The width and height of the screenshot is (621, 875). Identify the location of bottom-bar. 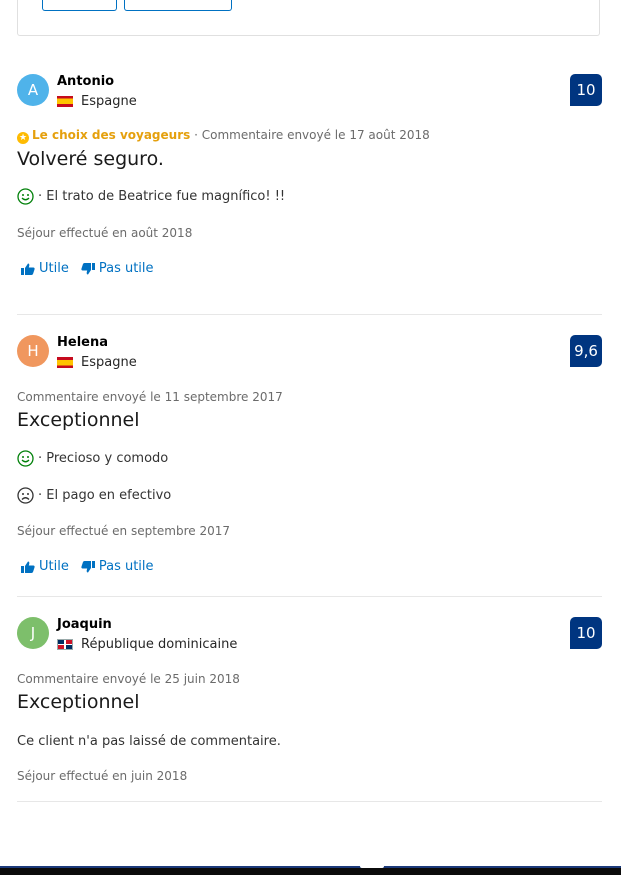
(310, 870).